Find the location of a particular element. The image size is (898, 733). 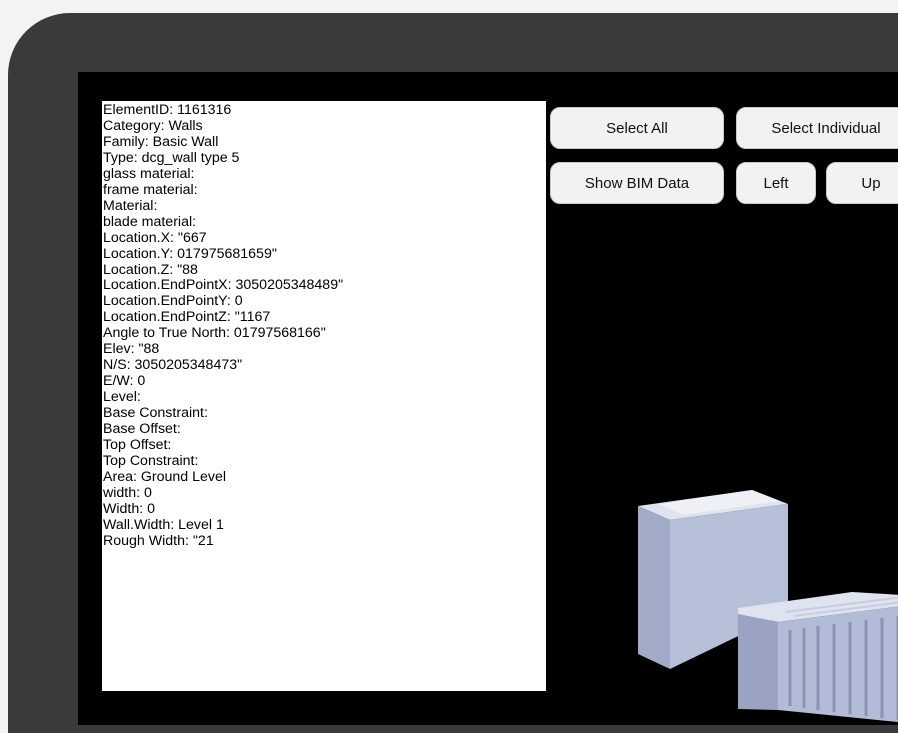

info-line: Type: dcg_wall type 5 is located at coordinates (171, 157).